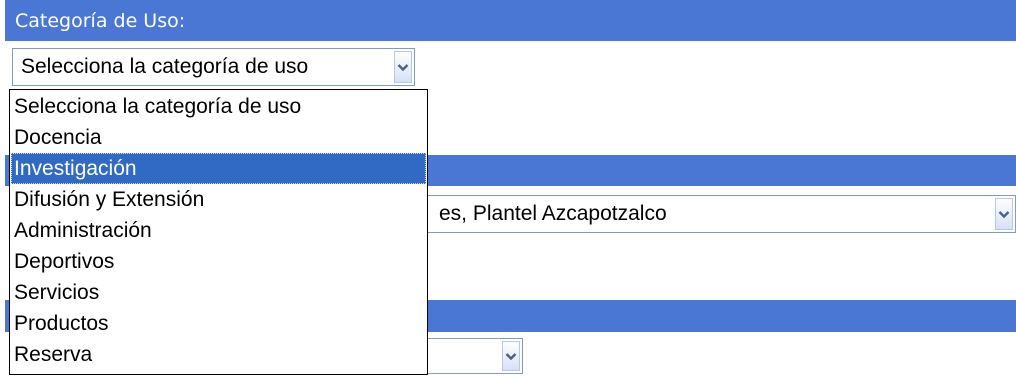 This screenshot has width=1016, height=377. Describe the element at coordinates (218, 292) in the screenshot. I see `dropdown-option: Servicios` at that location.